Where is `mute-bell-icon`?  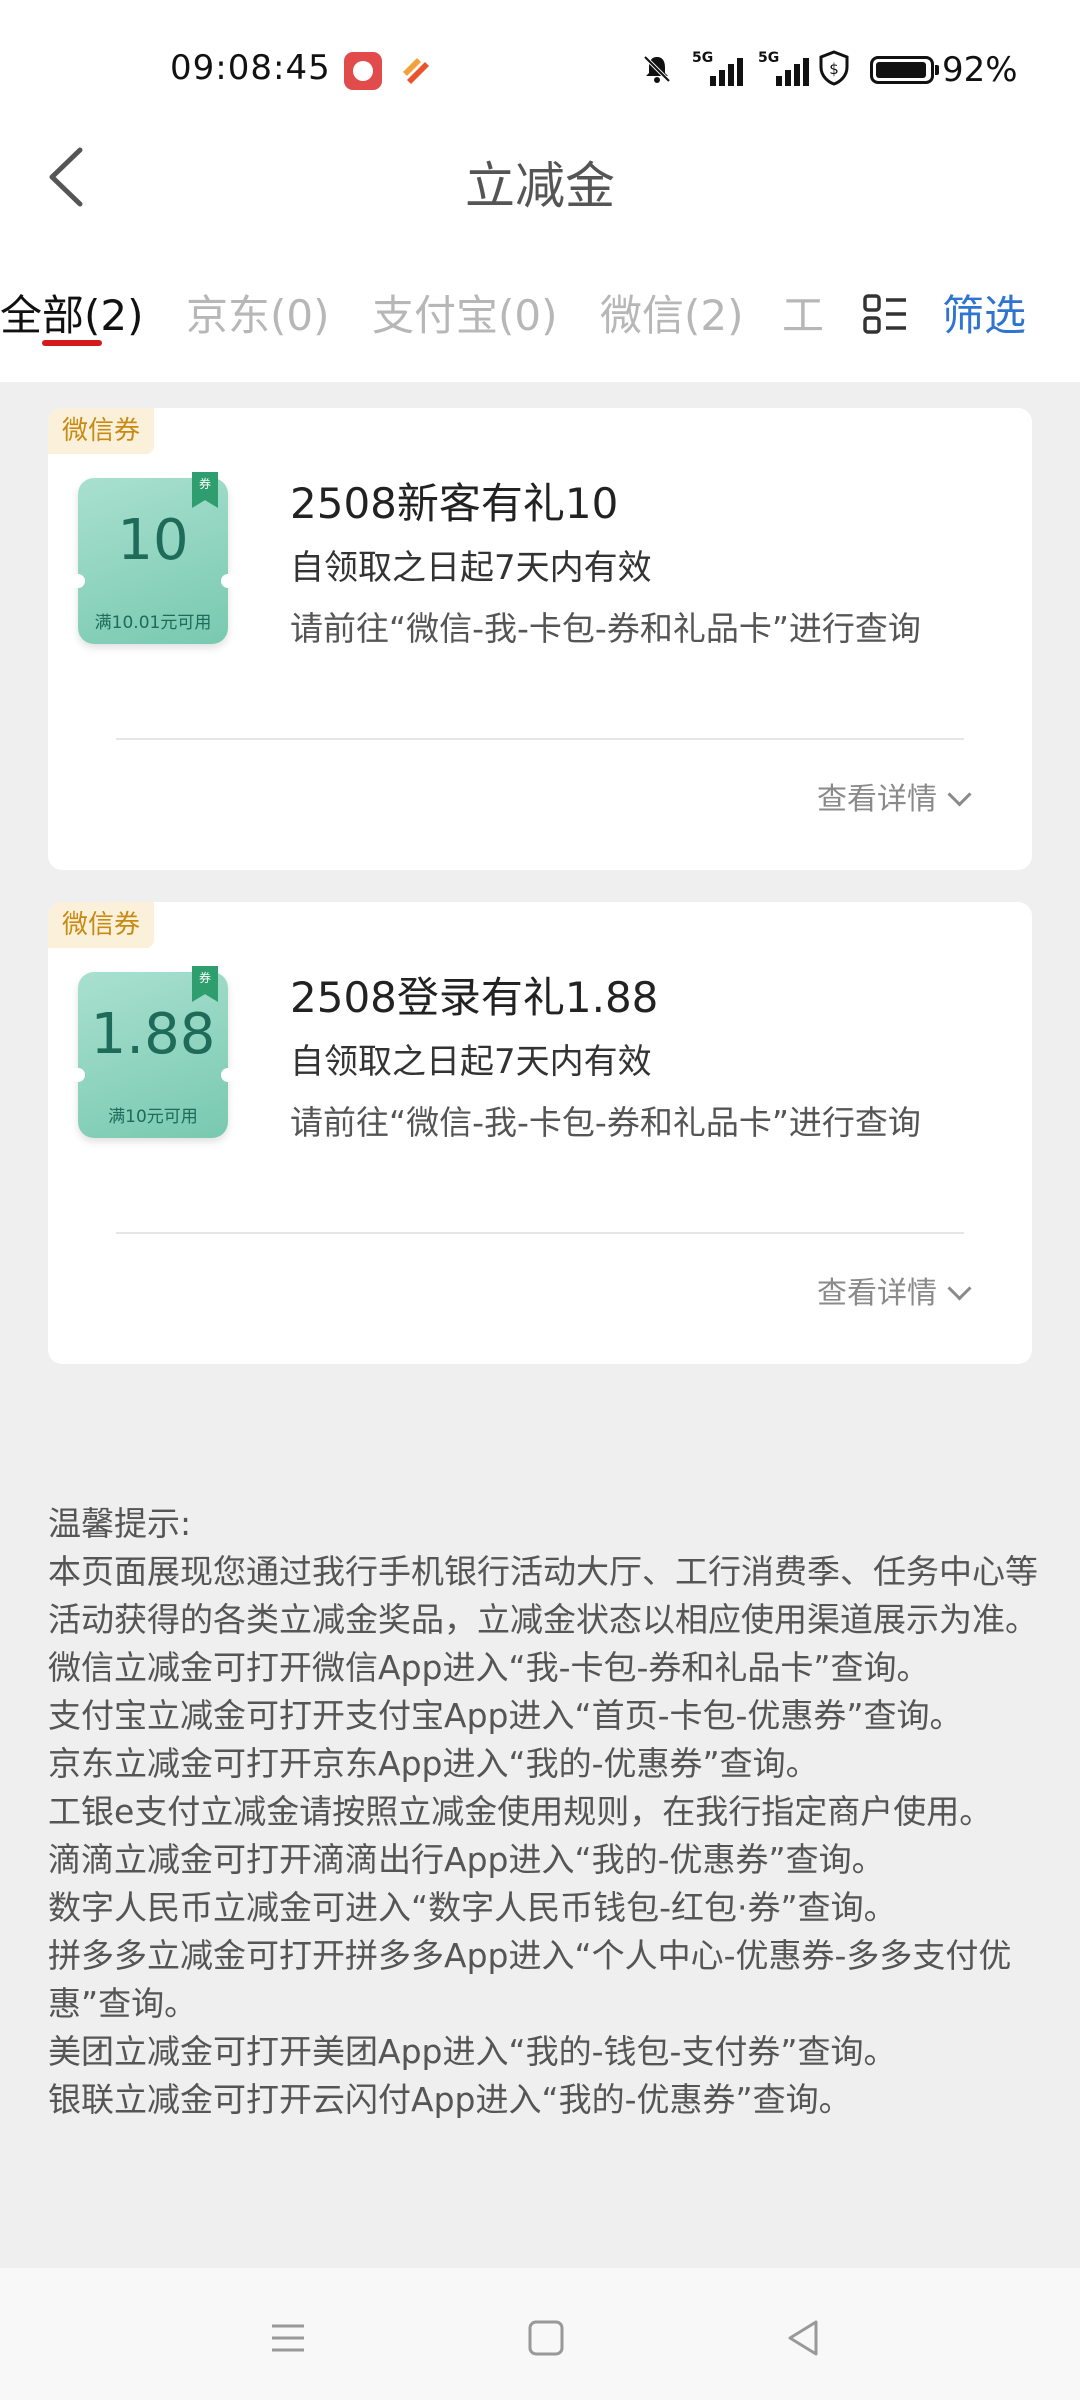 mute-bell-icon is located at coordinates (657, 69).